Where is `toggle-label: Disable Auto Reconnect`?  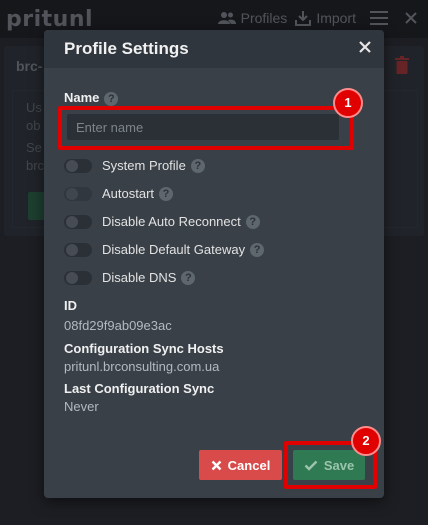
toggle-label: Disable Auto Reconnect is located at coordinates (171, 221).